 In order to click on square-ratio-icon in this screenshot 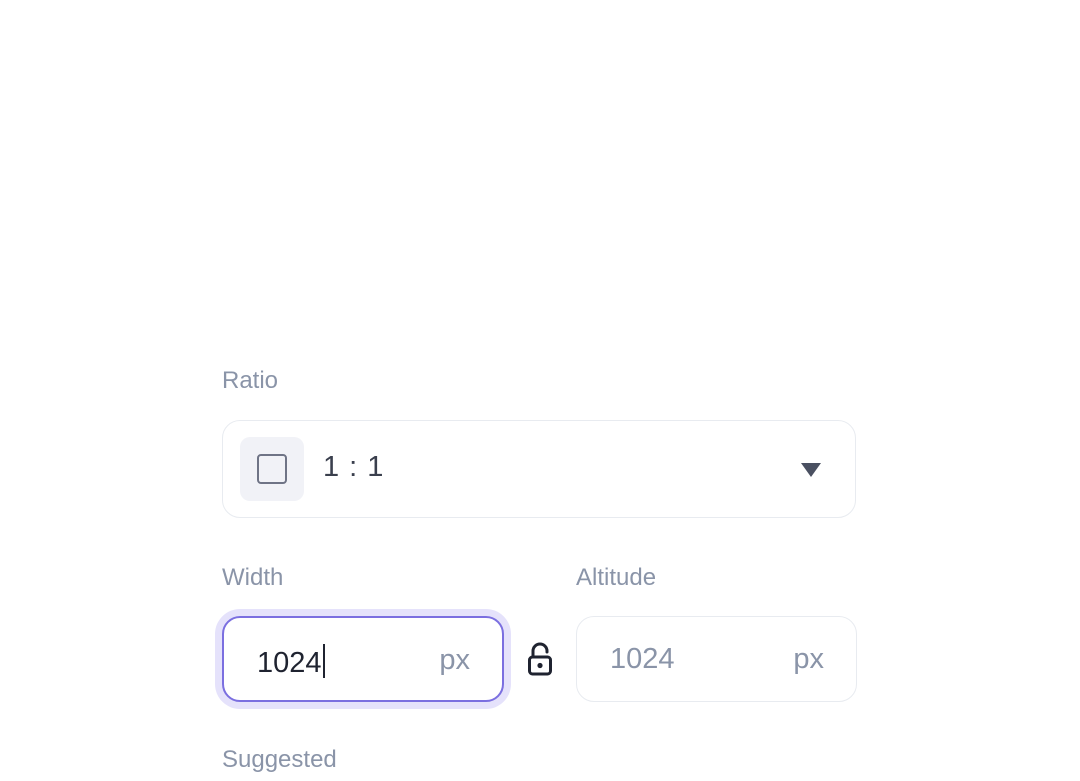, I will do `click(272, 469)`.